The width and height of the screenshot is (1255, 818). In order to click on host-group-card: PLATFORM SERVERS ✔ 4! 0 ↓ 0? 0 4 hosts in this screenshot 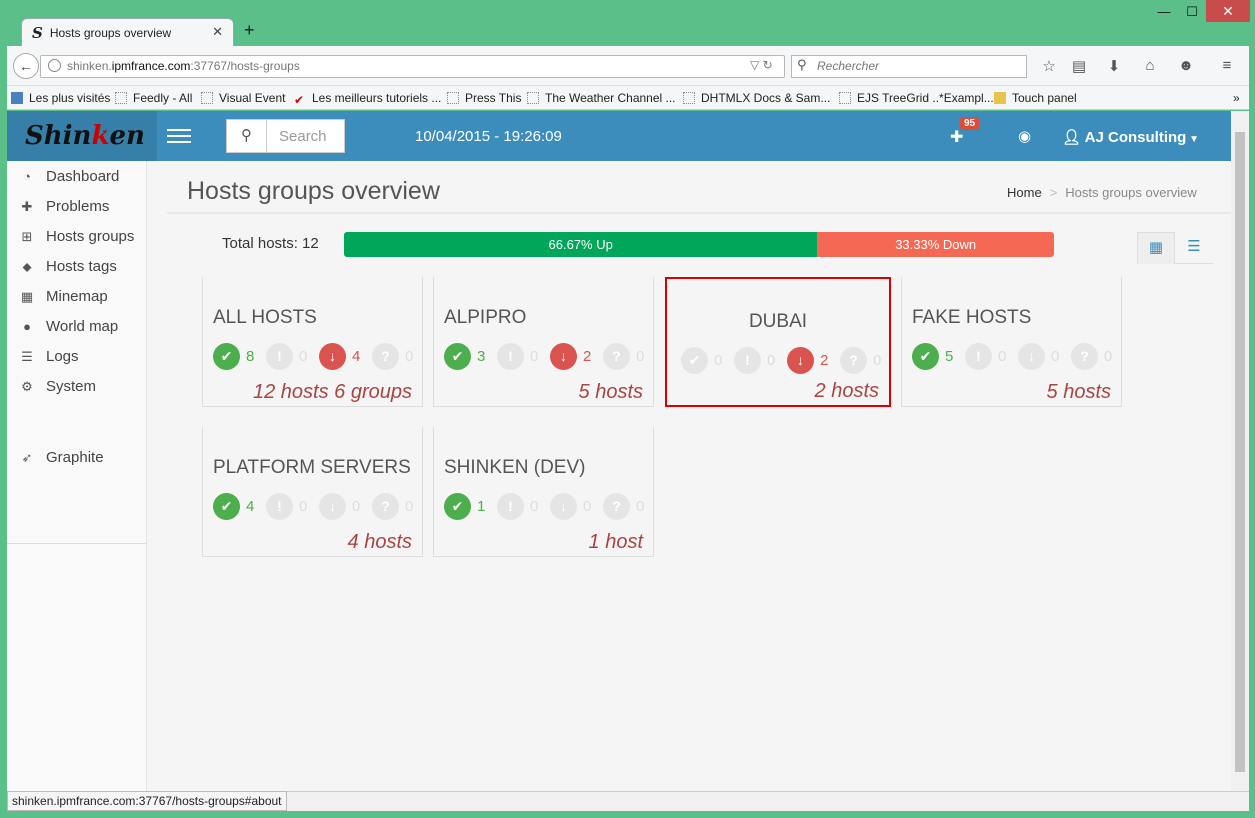, I will do `click(312, 492)`.